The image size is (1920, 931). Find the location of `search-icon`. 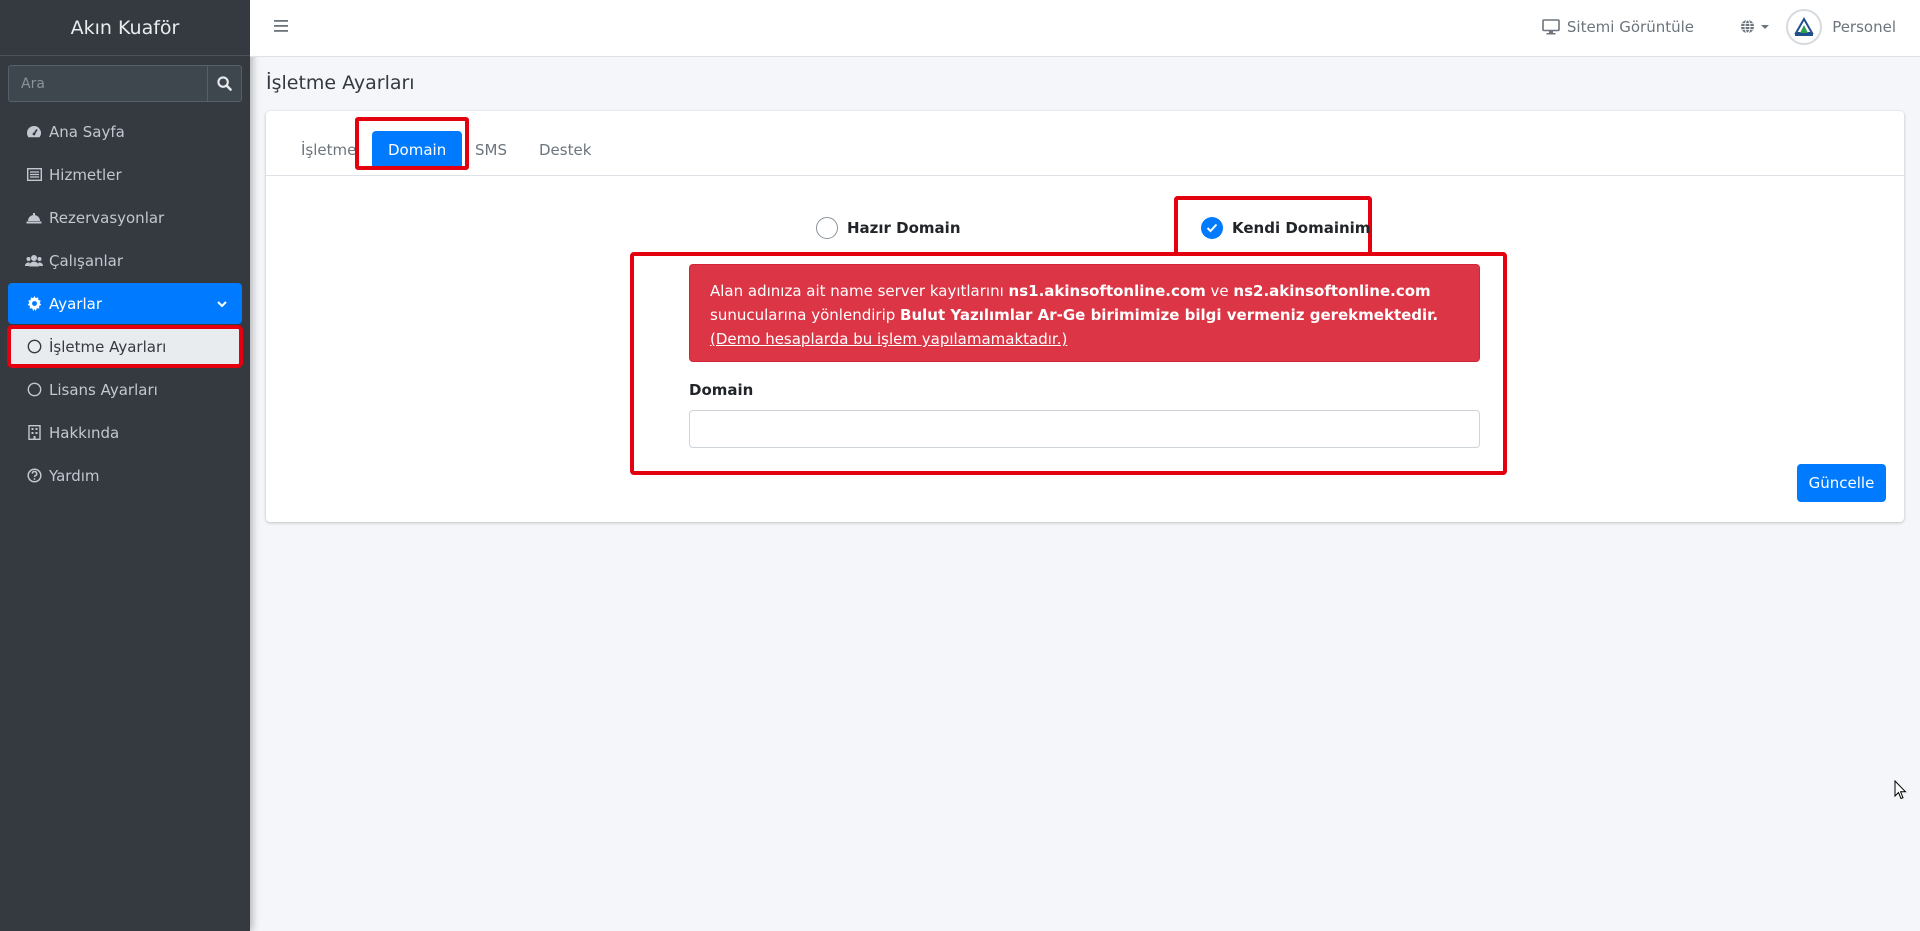

search-icon is located at coordinates (224, 83).